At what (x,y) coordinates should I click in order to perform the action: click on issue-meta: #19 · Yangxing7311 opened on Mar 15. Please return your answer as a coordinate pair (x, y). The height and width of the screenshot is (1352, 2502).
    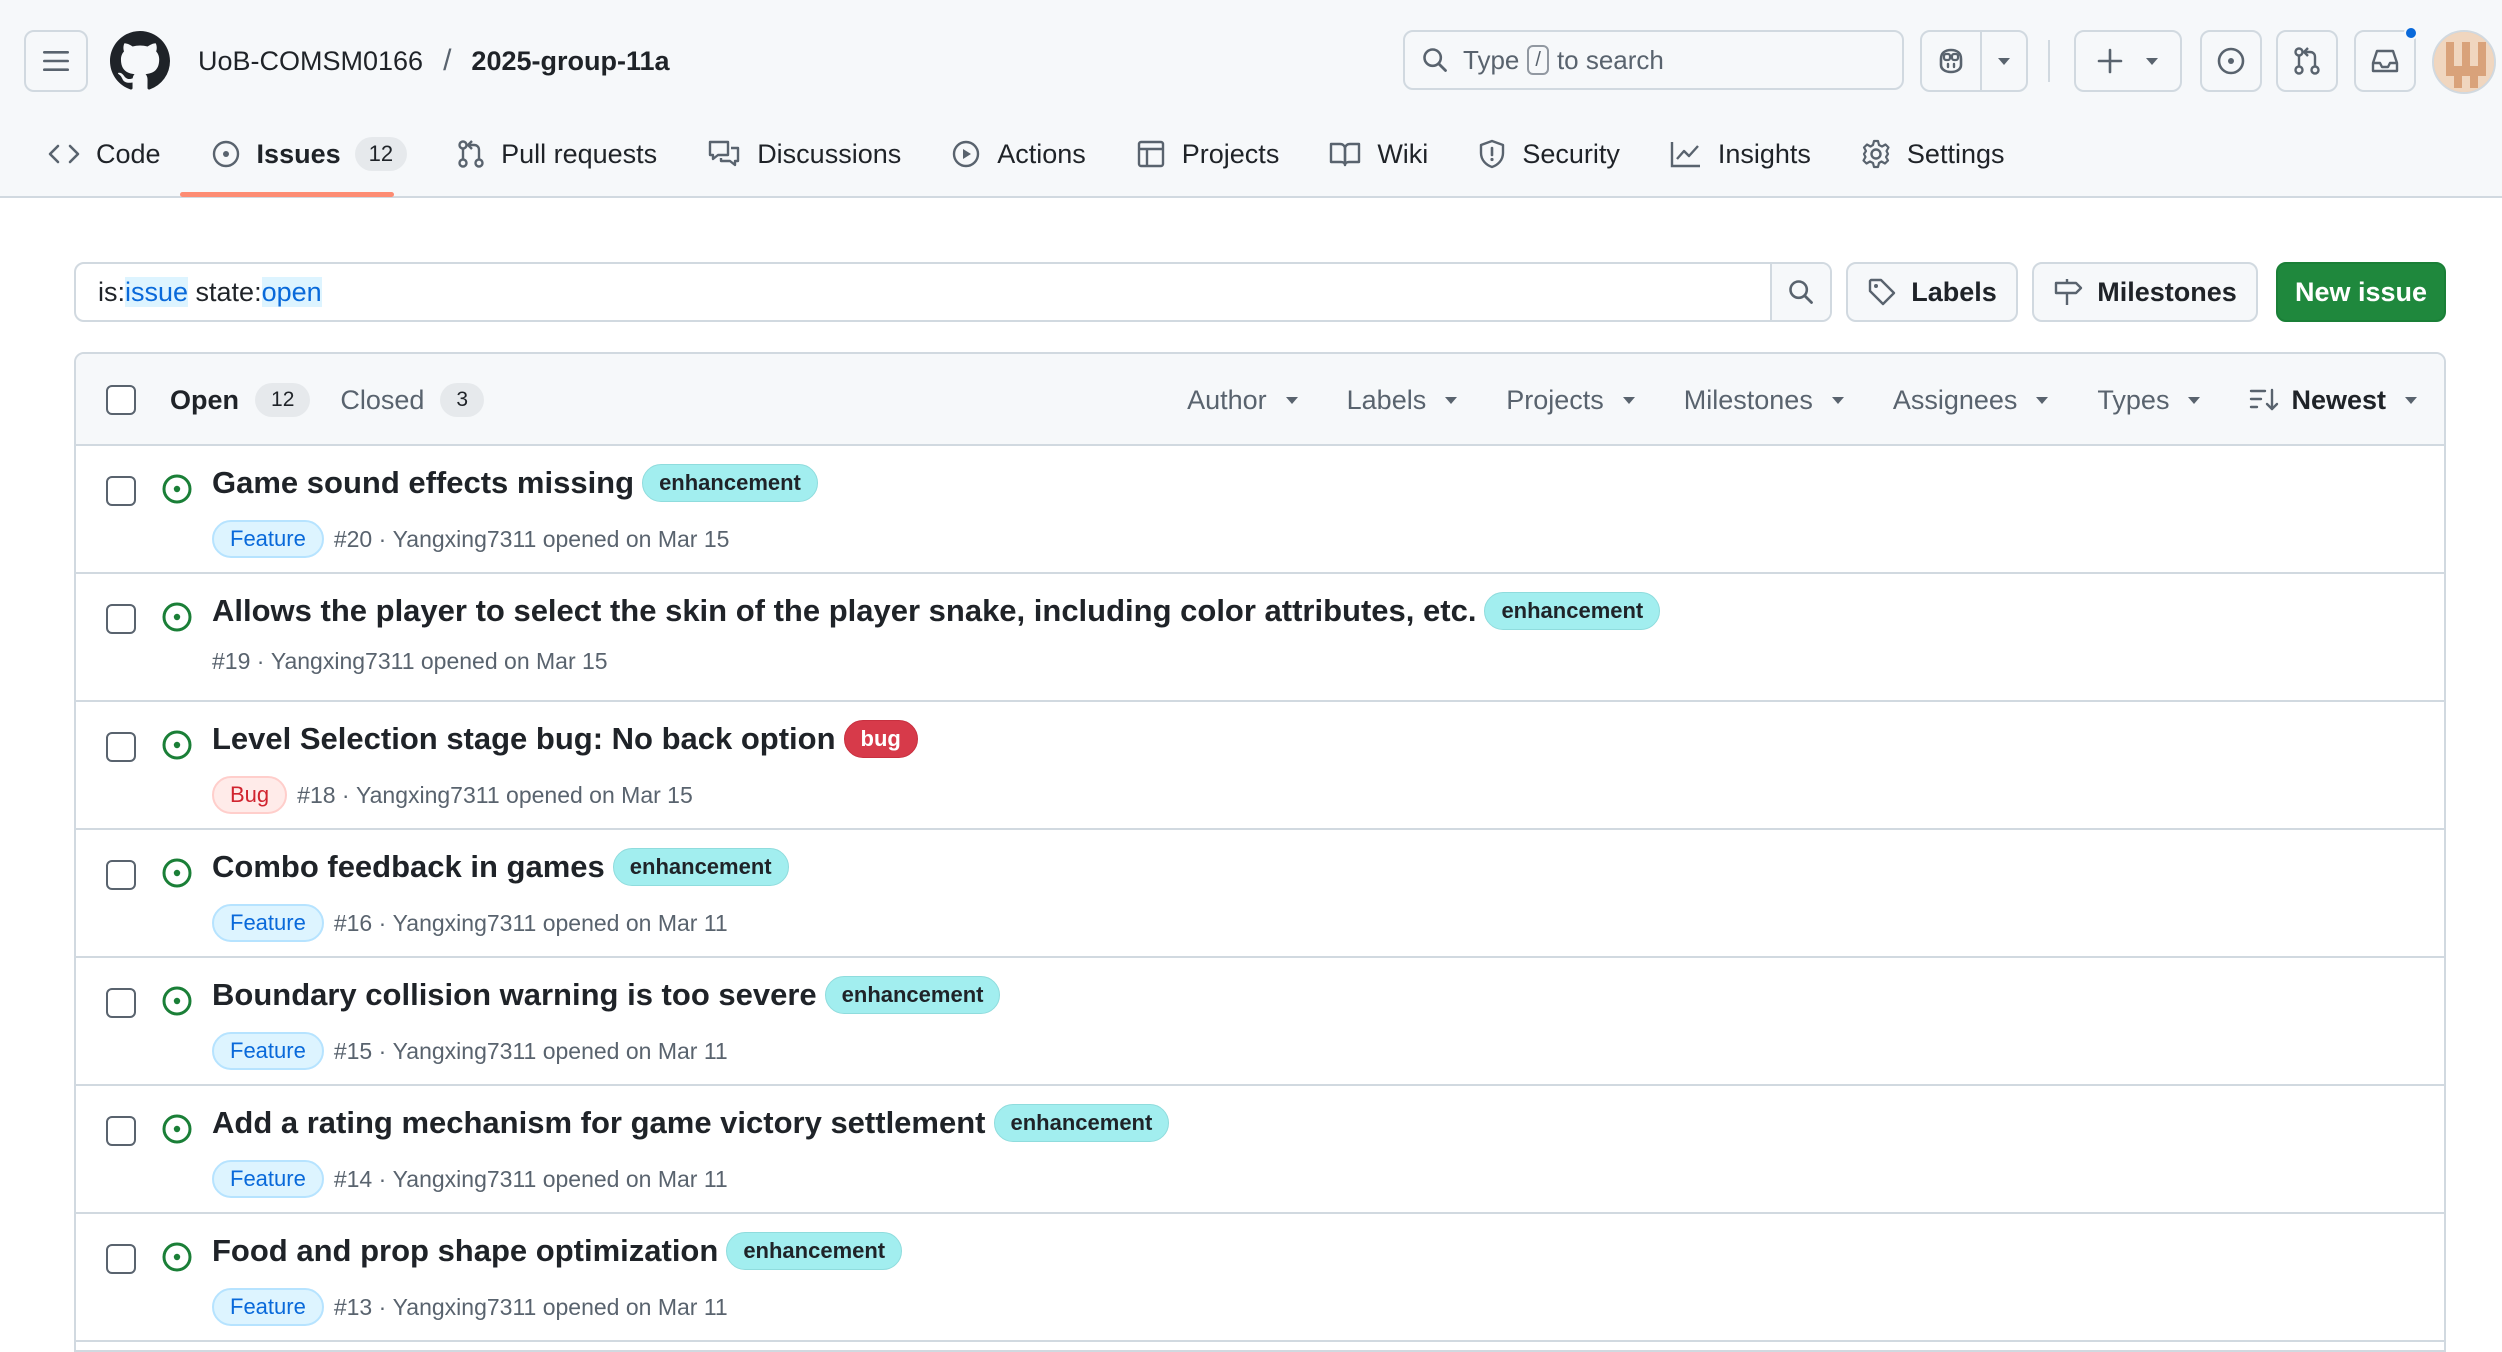
    Looking at the image, I should click on (410, 661).